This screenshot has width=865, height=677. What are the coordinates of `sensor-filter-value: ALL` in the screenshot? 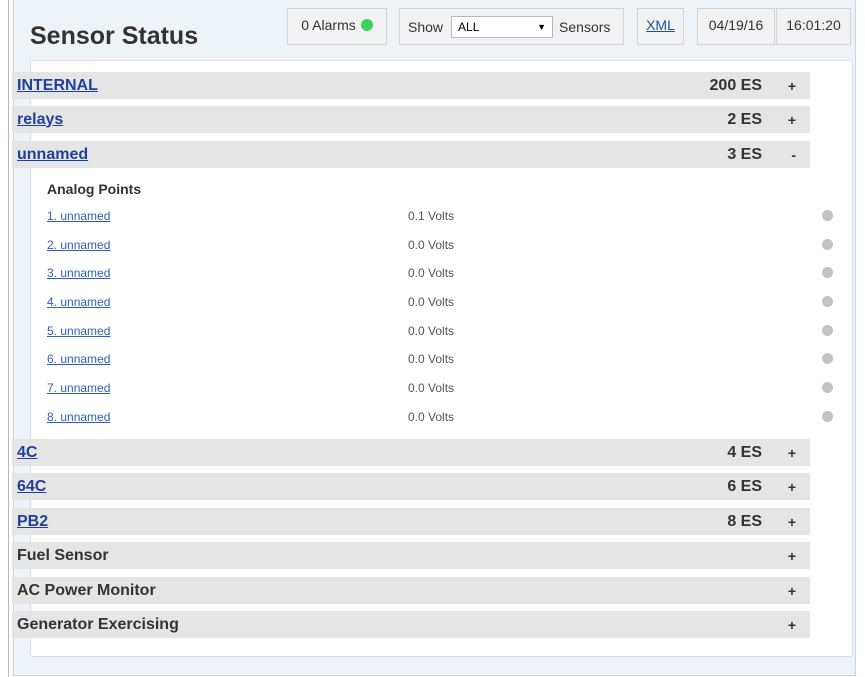 It's located at (469, 26).